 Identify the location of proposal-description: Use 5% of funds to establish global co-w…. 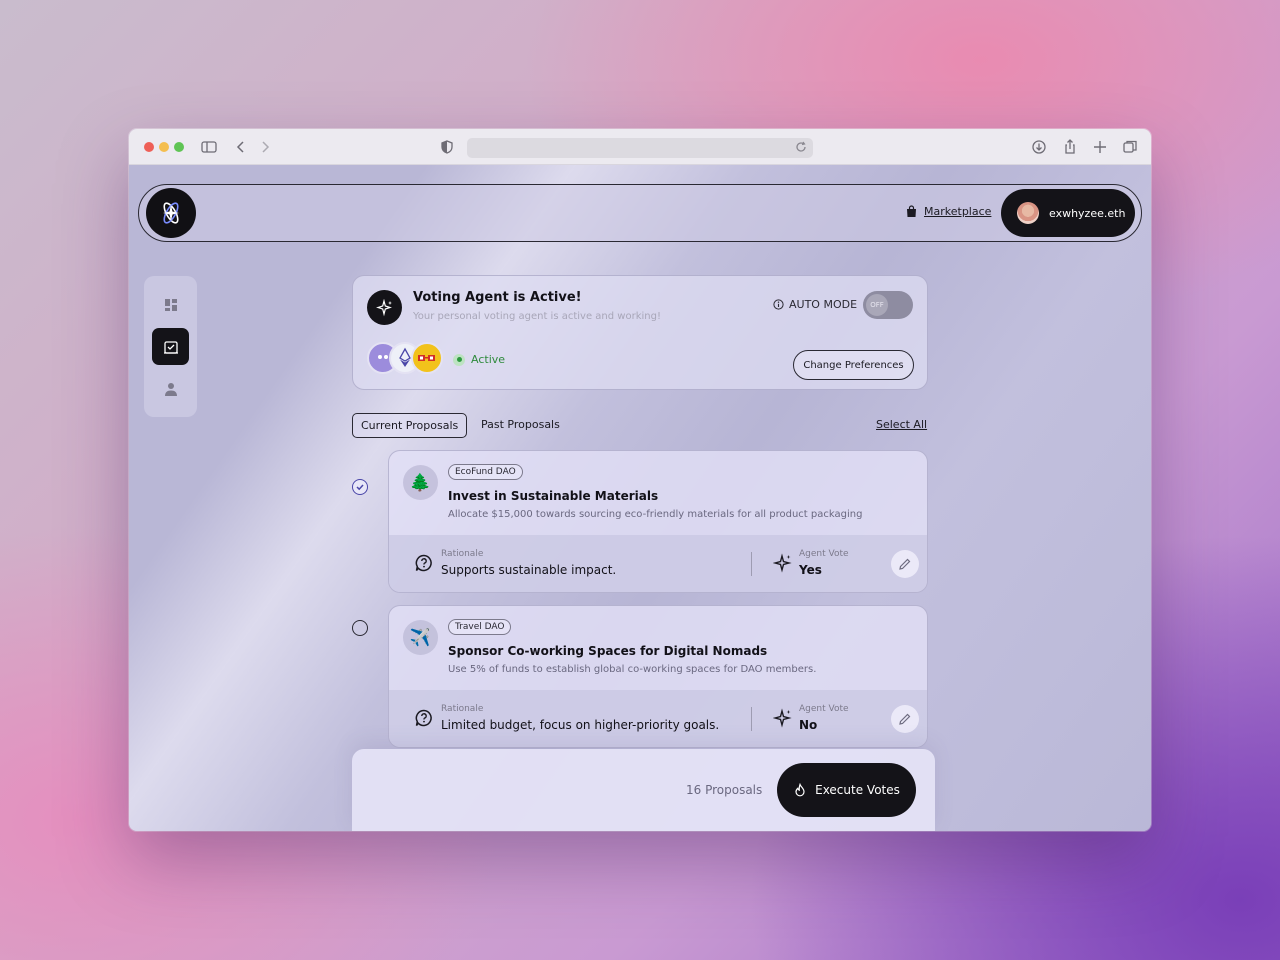
(632, 669).